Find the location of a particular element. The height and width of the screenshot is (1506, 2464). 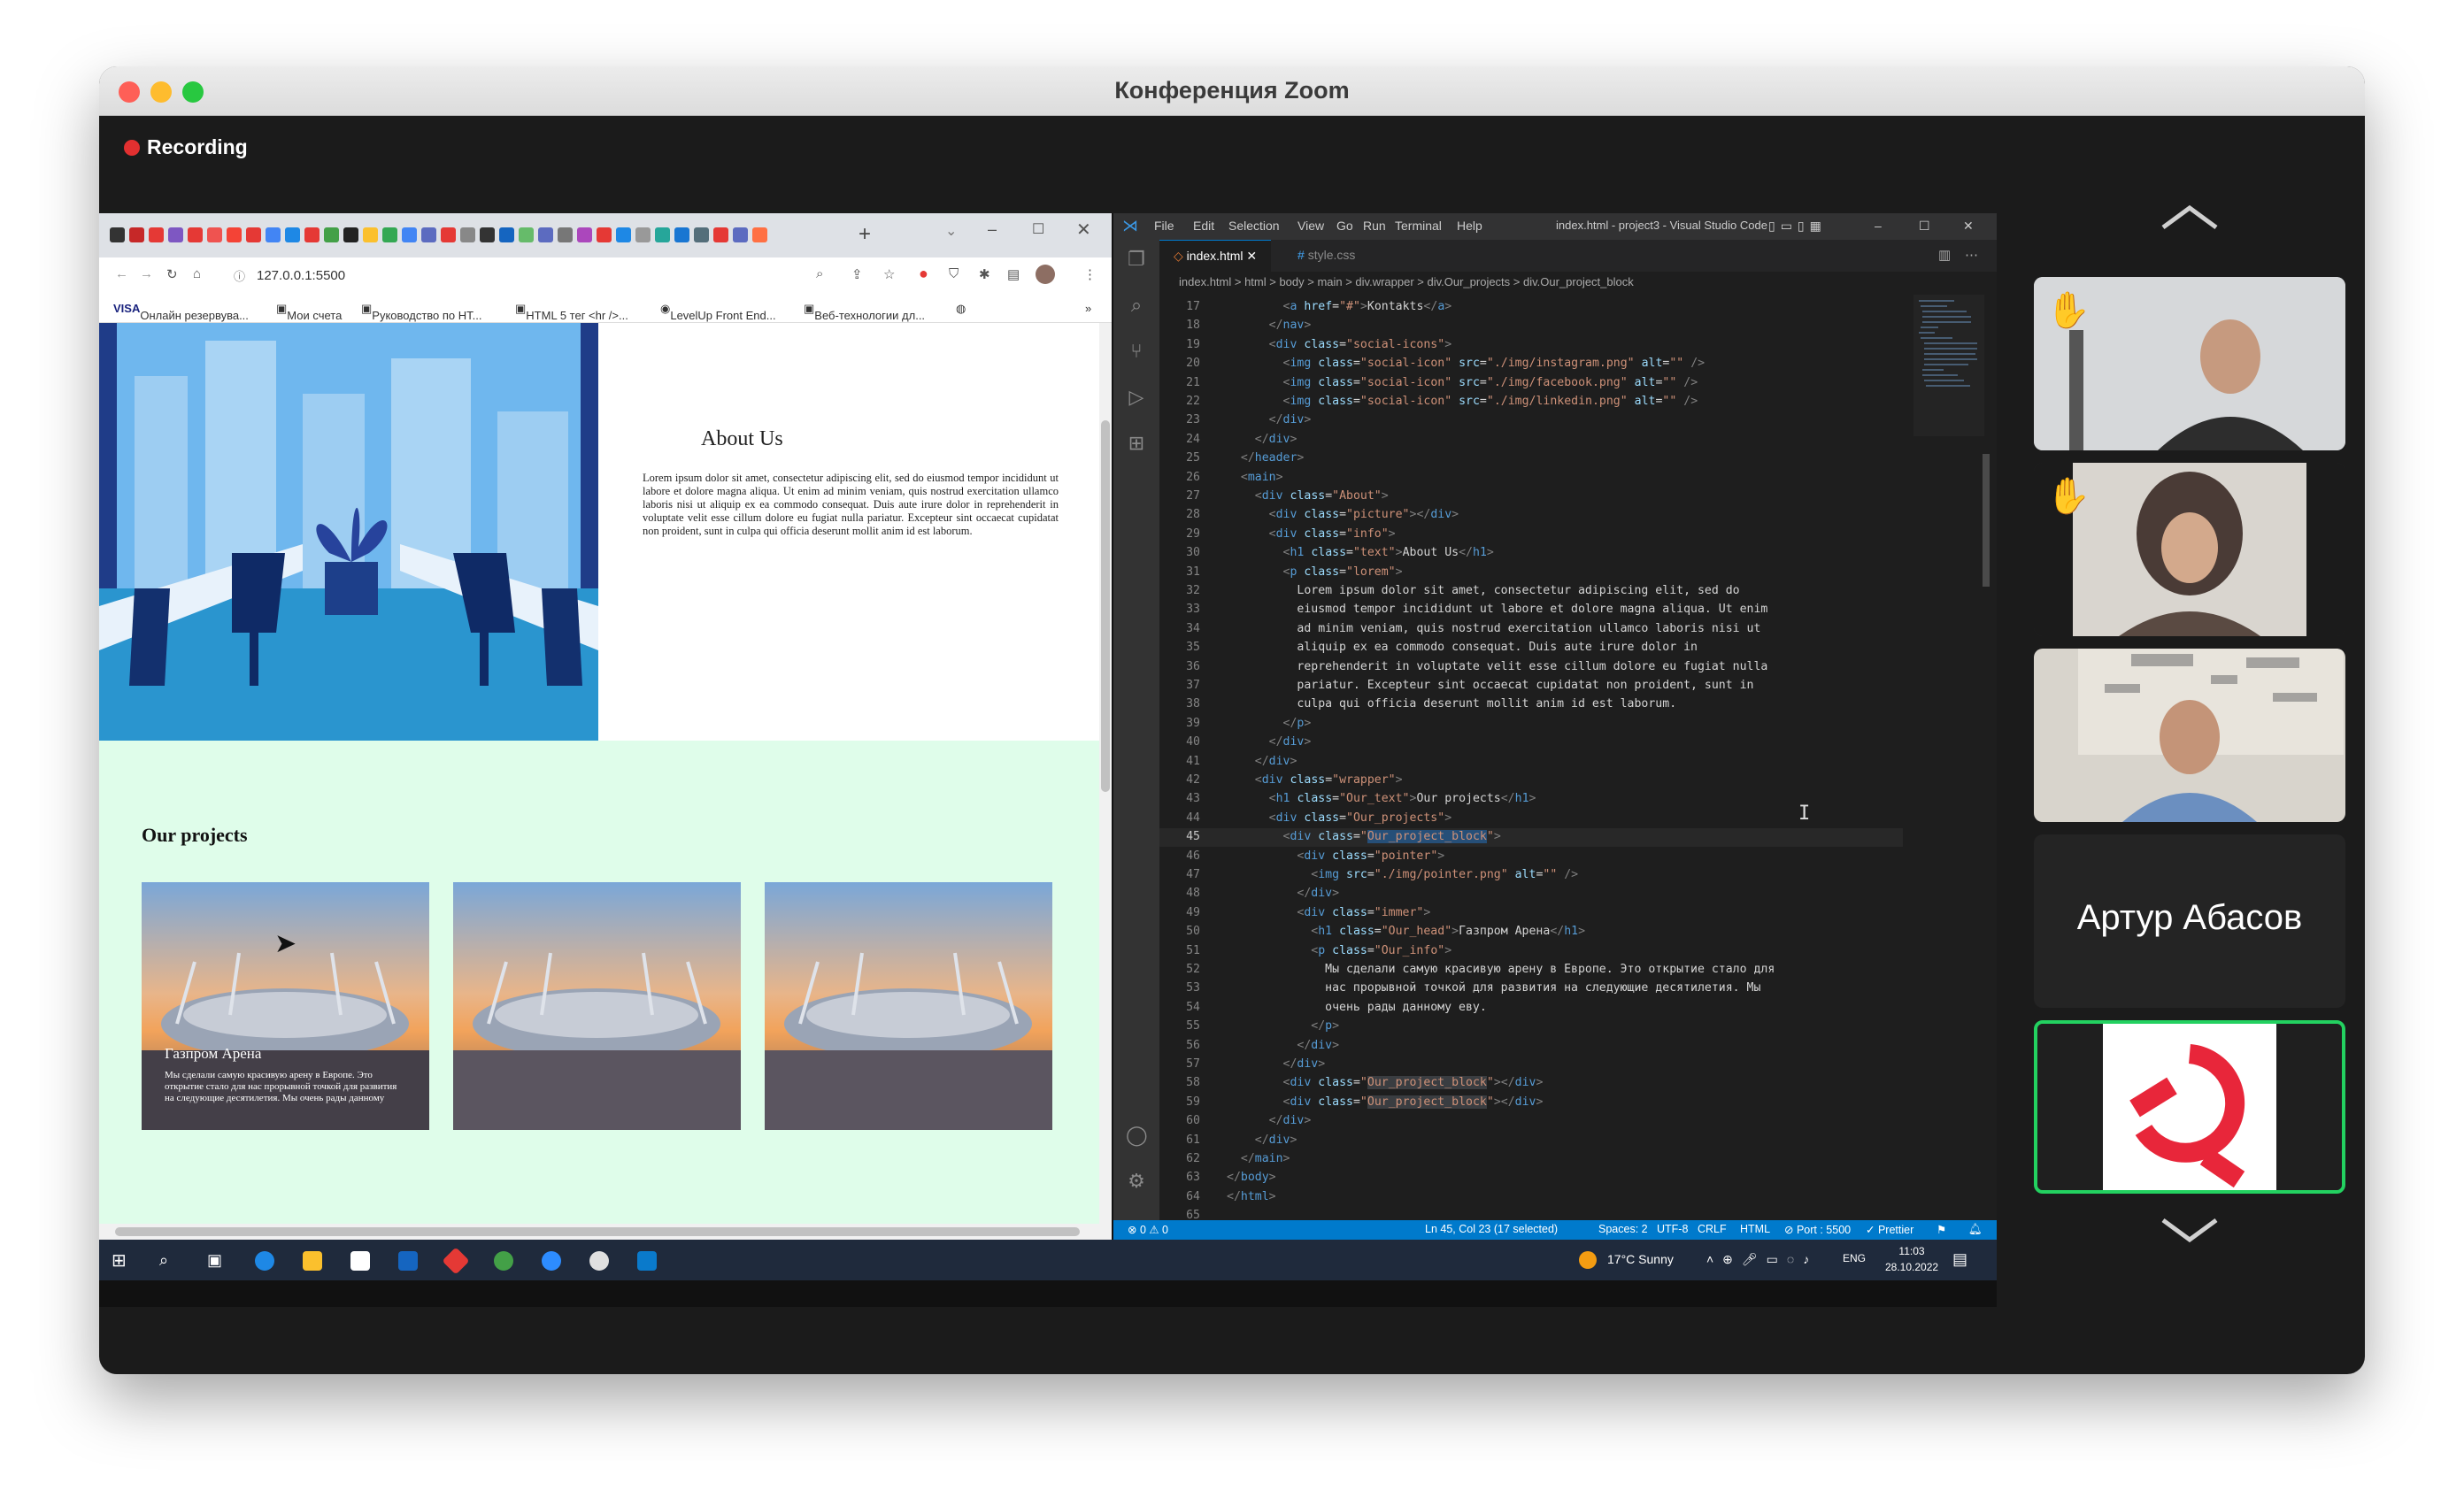

participant-name-tile: Артур Абасов is located at coordinates (2189, 921).